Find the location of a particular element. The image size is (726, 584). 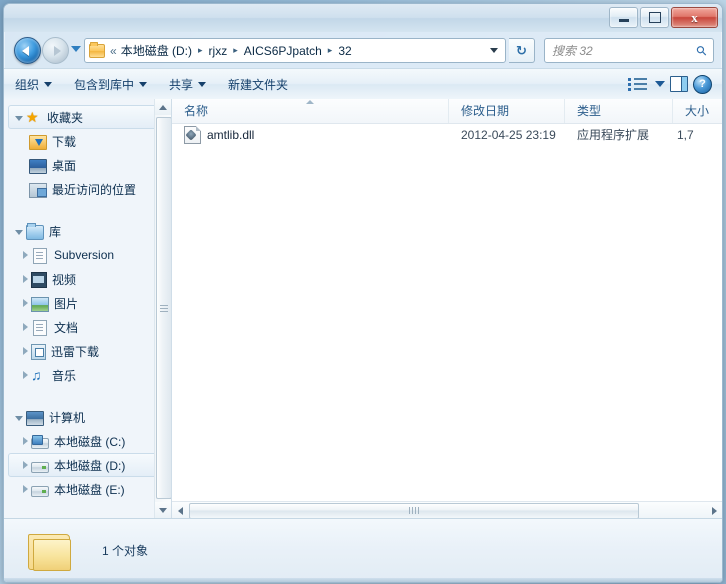

sidebar-item-label: 视频 is located at coordinates (64, 279).